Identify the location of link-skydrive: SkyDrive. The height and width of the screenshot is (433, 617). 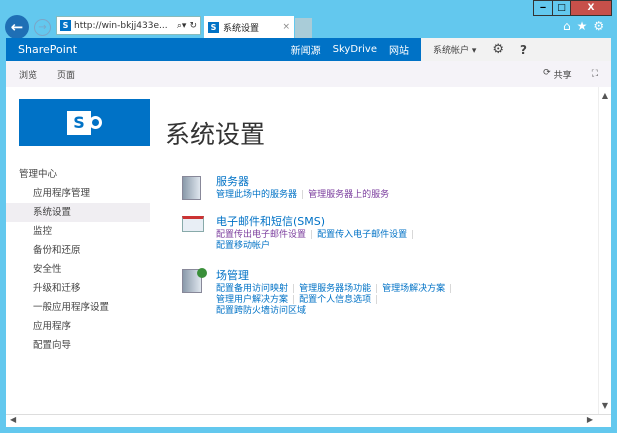
(355, 49).